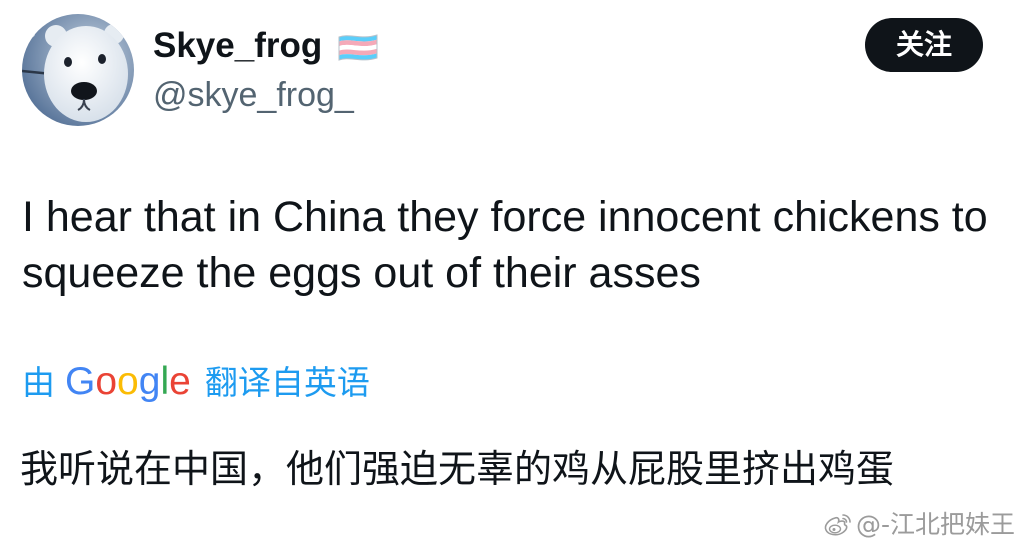  What do you see at coordinates (457, 469) in the screenshot?
I see `translated-tweet-text: 我听说在中国，他们强迫无辜的鸡从屁股里挤出鸡蛋` at bounding box center [457, 469].